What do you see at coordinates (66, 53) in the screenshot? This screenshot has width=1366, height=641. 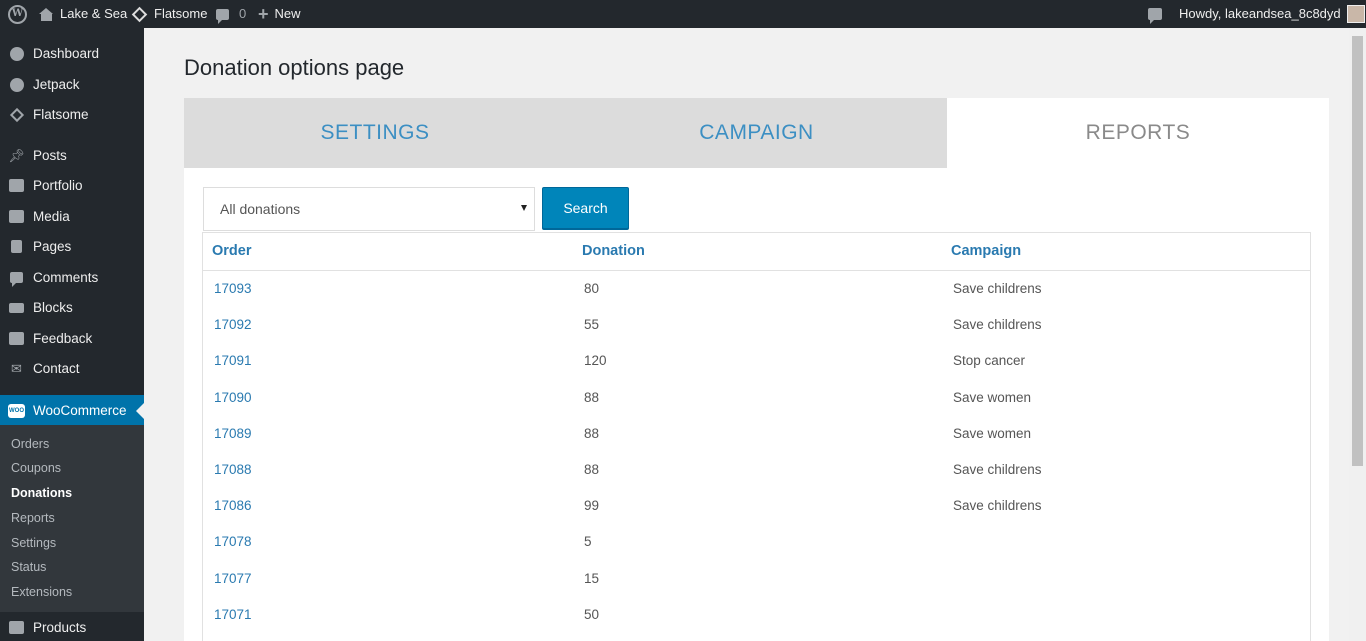 I see `sidebar-item-label: Dashboard` at bounding box center [66, 53].